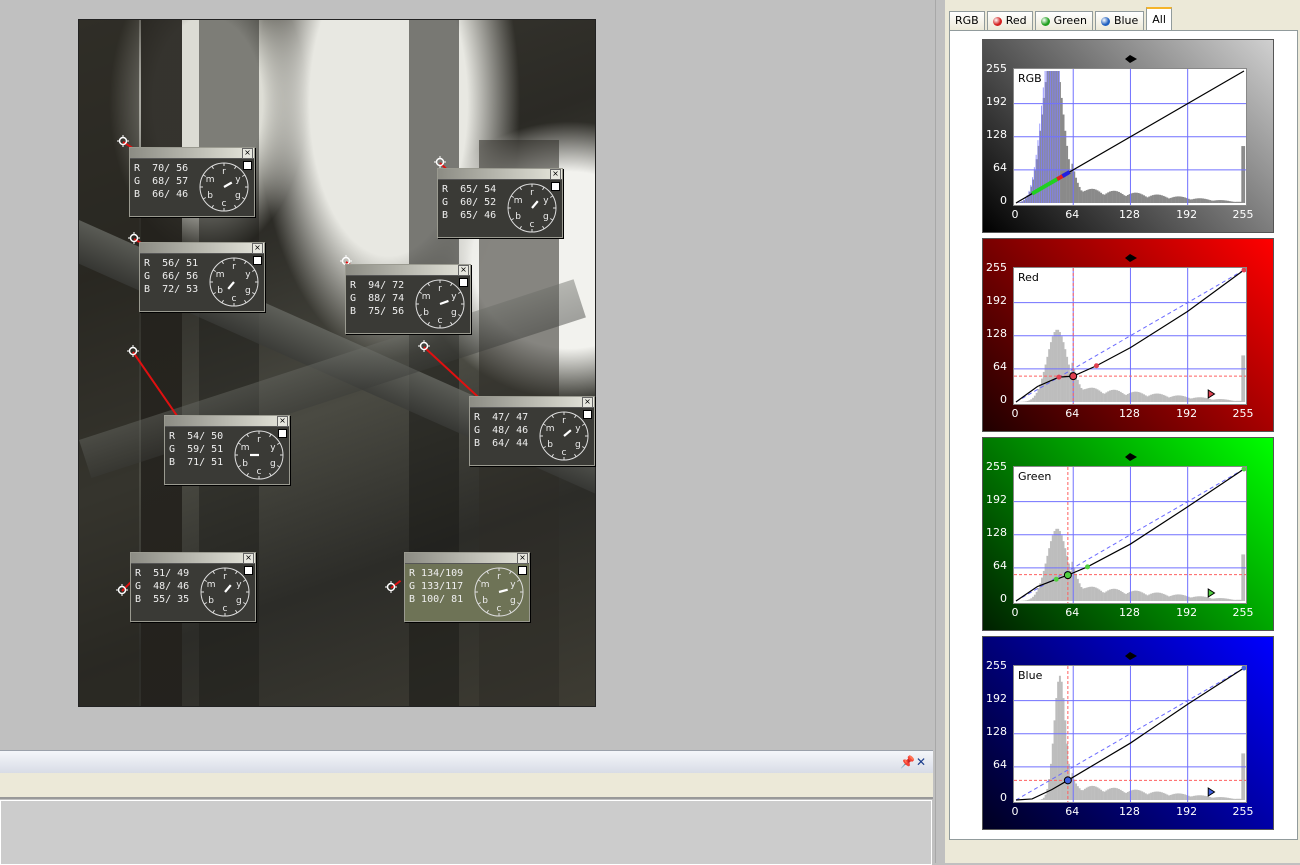 The width and height of the screenshot is (1300, 865). I want to click on dial-label: y, so click(248, 275).